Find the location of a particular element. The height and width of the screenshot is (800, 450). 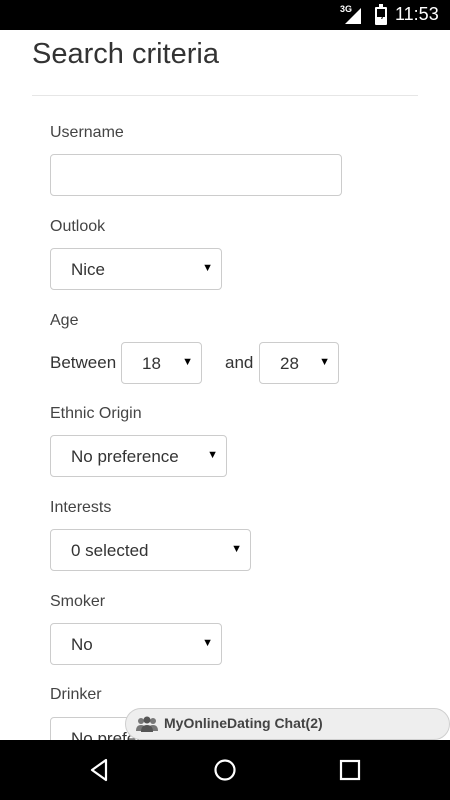

title-divider is located at coordinates (225, 95).